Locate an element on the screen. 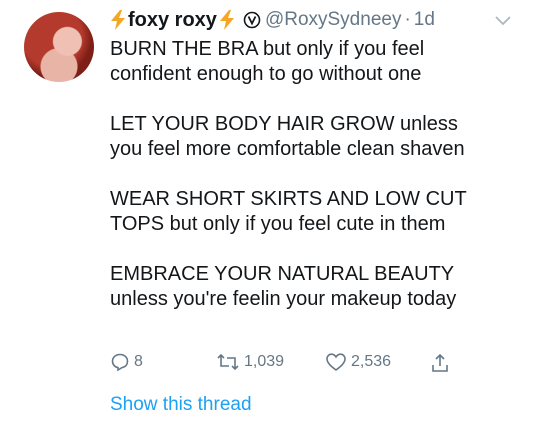  display-name: foxy roxy is located at coordinates (172, 20).